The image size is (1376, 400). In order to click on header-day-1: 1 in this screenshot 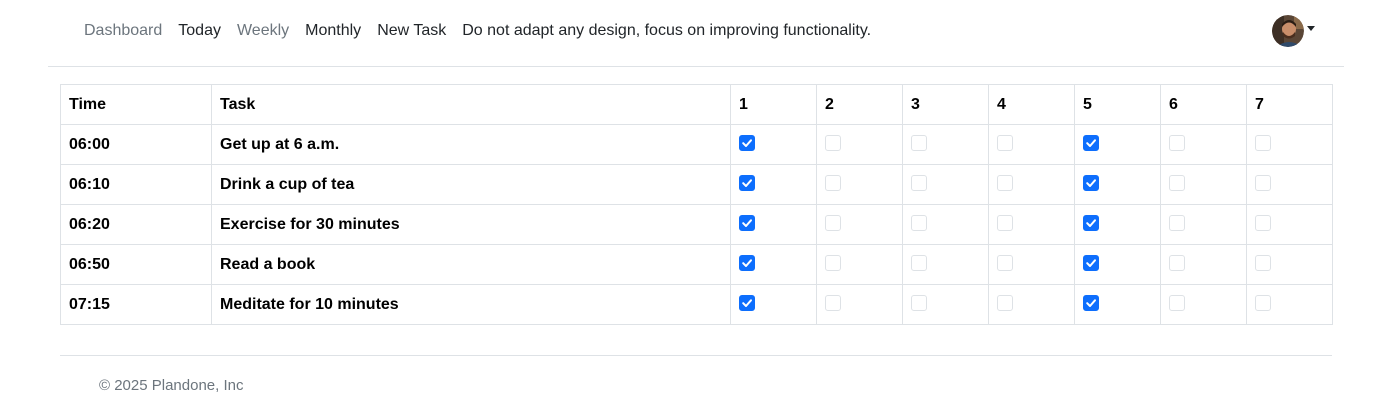, I will do `click(773, 104)`.